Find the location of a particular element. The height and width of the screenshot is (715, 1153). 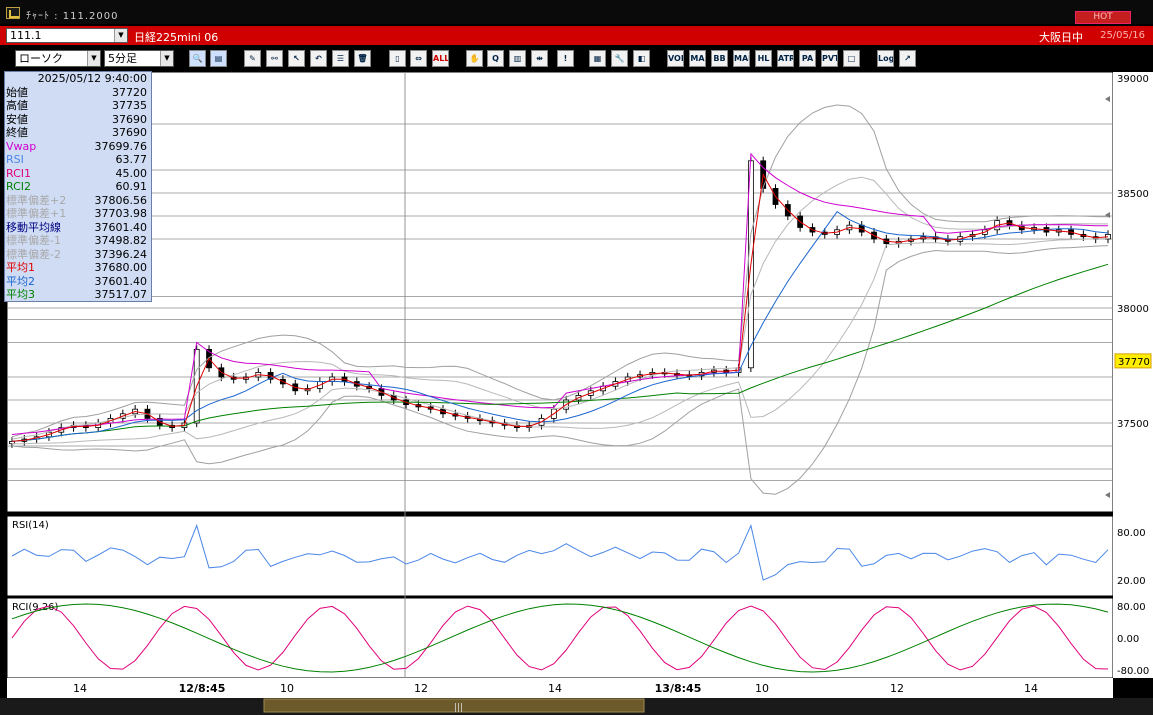

rci-tick-label: -80.00 is located at coordinates (1133, 671).